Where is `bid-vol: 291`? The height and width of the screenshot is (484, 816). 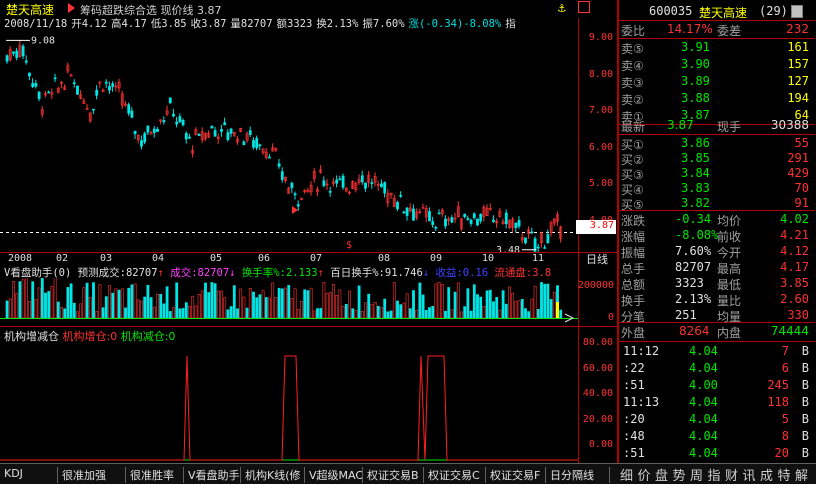
bid-vol: 291 is located at coordinates (798, 158).